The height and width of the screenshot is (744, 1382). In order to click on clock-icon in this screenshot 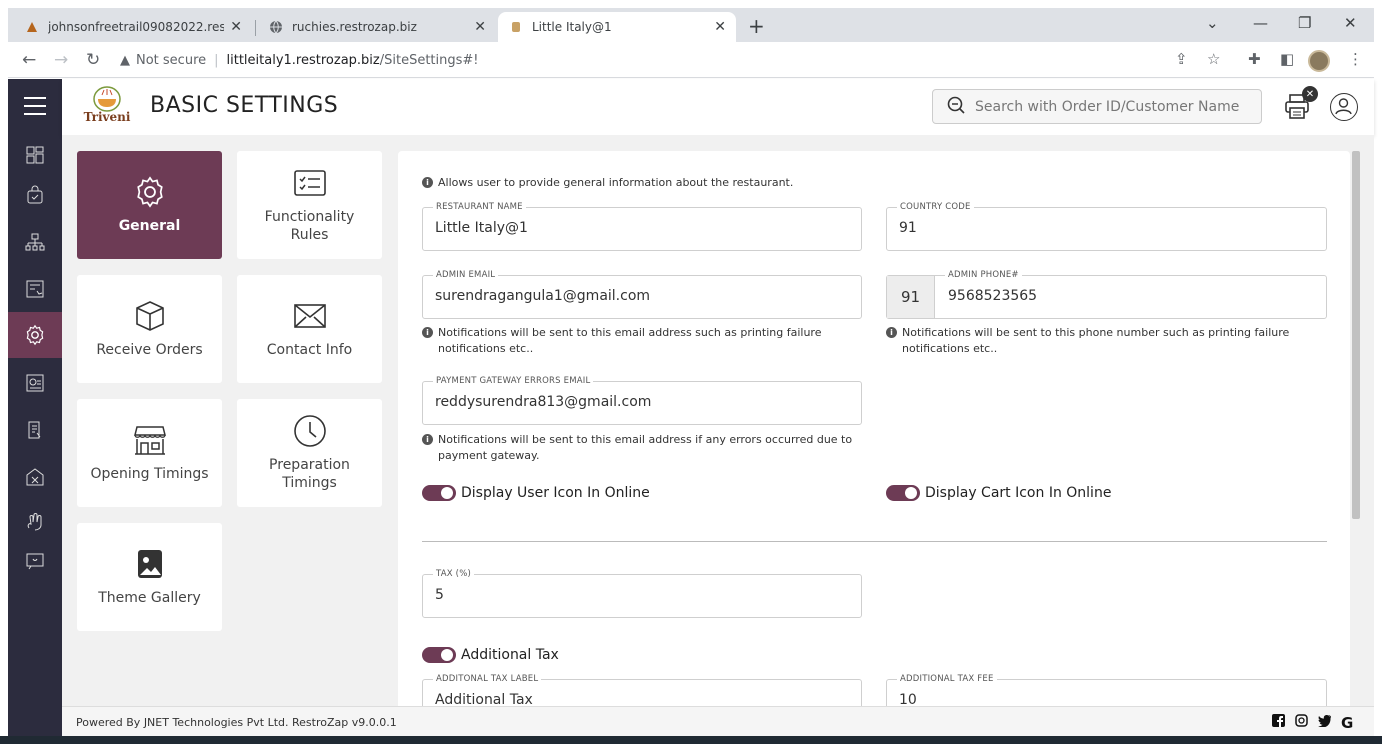, I will do `click(310, 431)`.